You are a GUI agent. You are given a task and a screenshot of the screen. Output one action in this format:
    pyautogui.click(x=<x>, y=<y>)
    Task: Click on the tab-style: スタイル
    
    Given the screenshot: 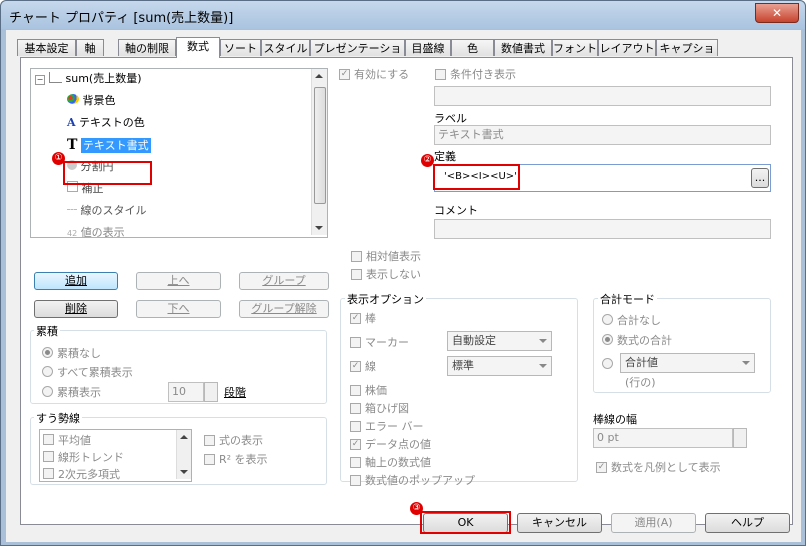 What is the action you would take?
    pyautogui.click(x=285, y=47)
    